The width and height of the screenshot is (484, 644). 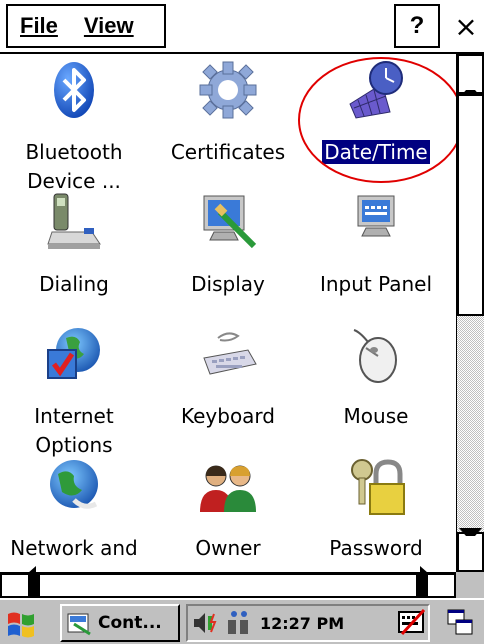 I want to click on system-tray: 12:27 PM, so click(x=308, y=623).